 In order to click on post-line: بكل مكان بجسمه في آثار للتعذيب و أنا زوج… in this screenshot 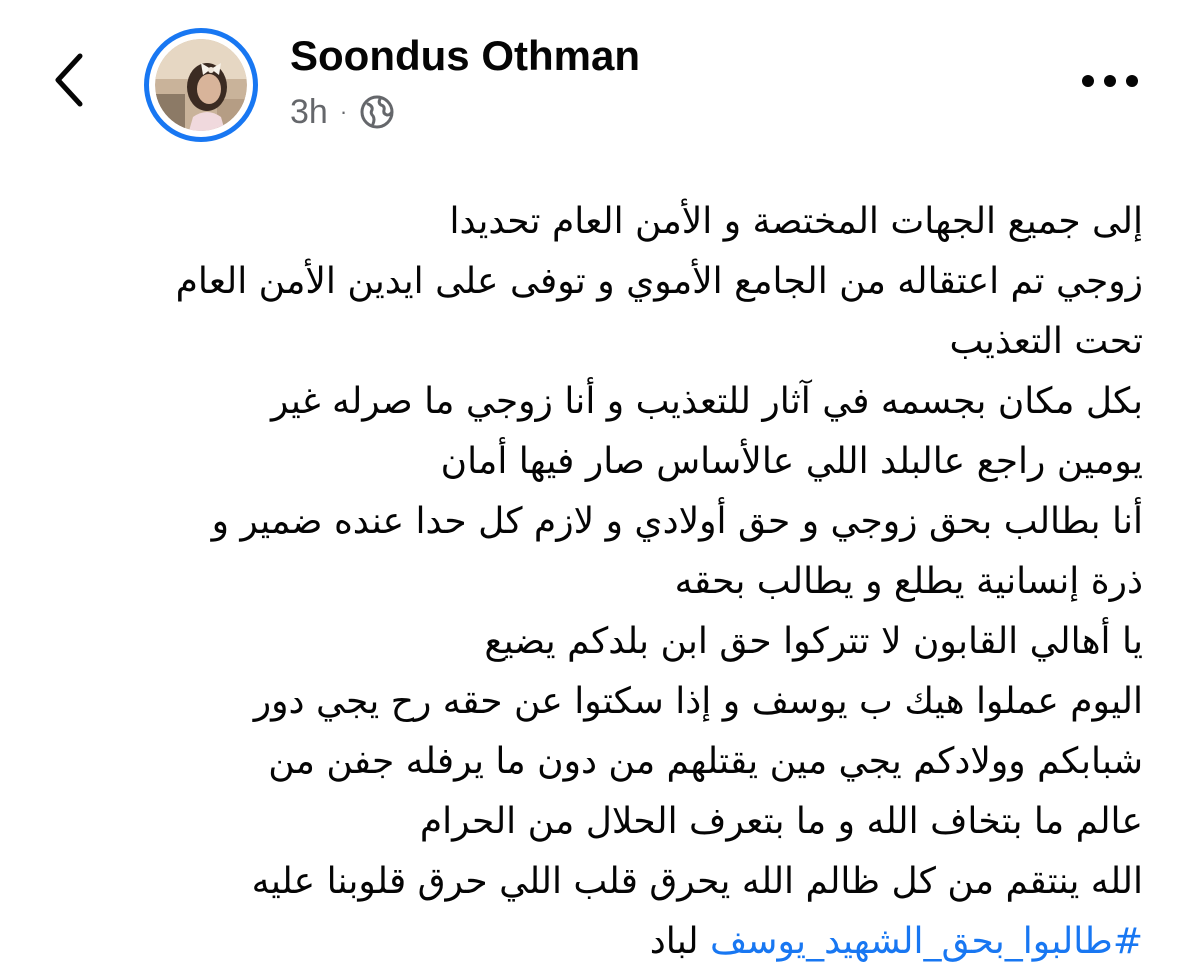, I will do `click(707, 401)`.